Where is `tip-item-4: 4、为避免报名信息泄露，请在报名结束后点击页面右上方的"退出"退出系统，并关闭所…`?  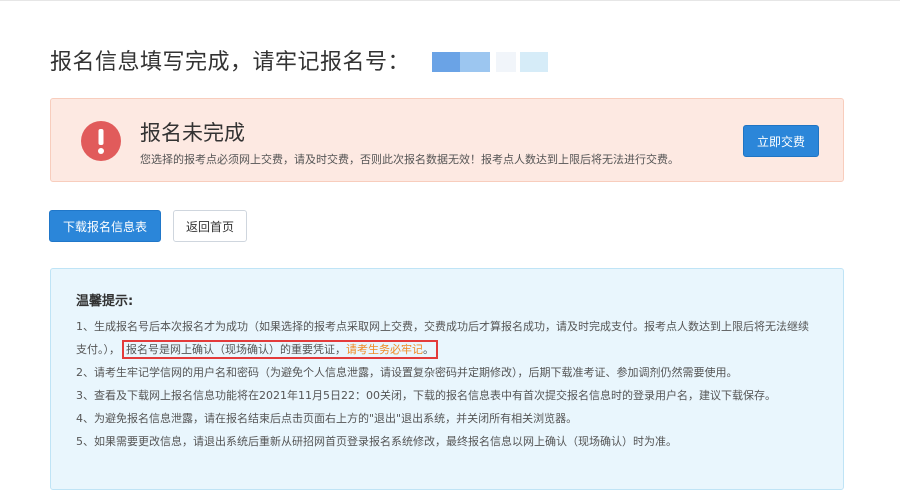 tip-item-4: 4、为避免报名信息泄露，请在报名结束后点击页面右上方的"退出"退出系统，并关闭所… is located at coordinates (327, 418).